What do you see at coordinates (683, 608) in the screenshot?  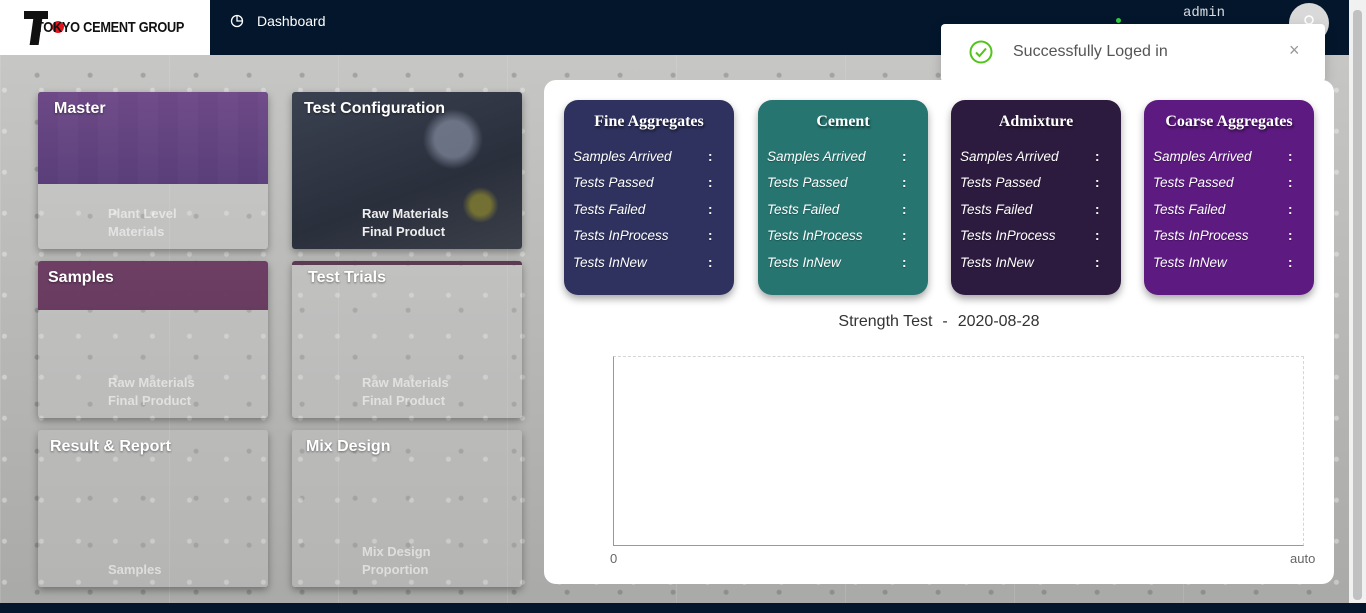 I see `footer-bar` at bounding box center [683, 608].